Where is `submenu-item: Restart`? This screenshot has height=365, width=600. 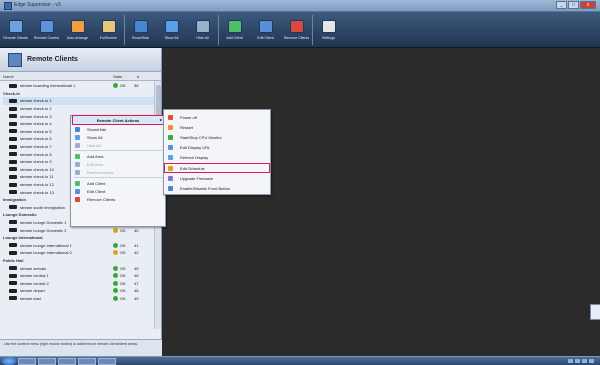 submenu-item: Restart is located at coordinates (217, 127).